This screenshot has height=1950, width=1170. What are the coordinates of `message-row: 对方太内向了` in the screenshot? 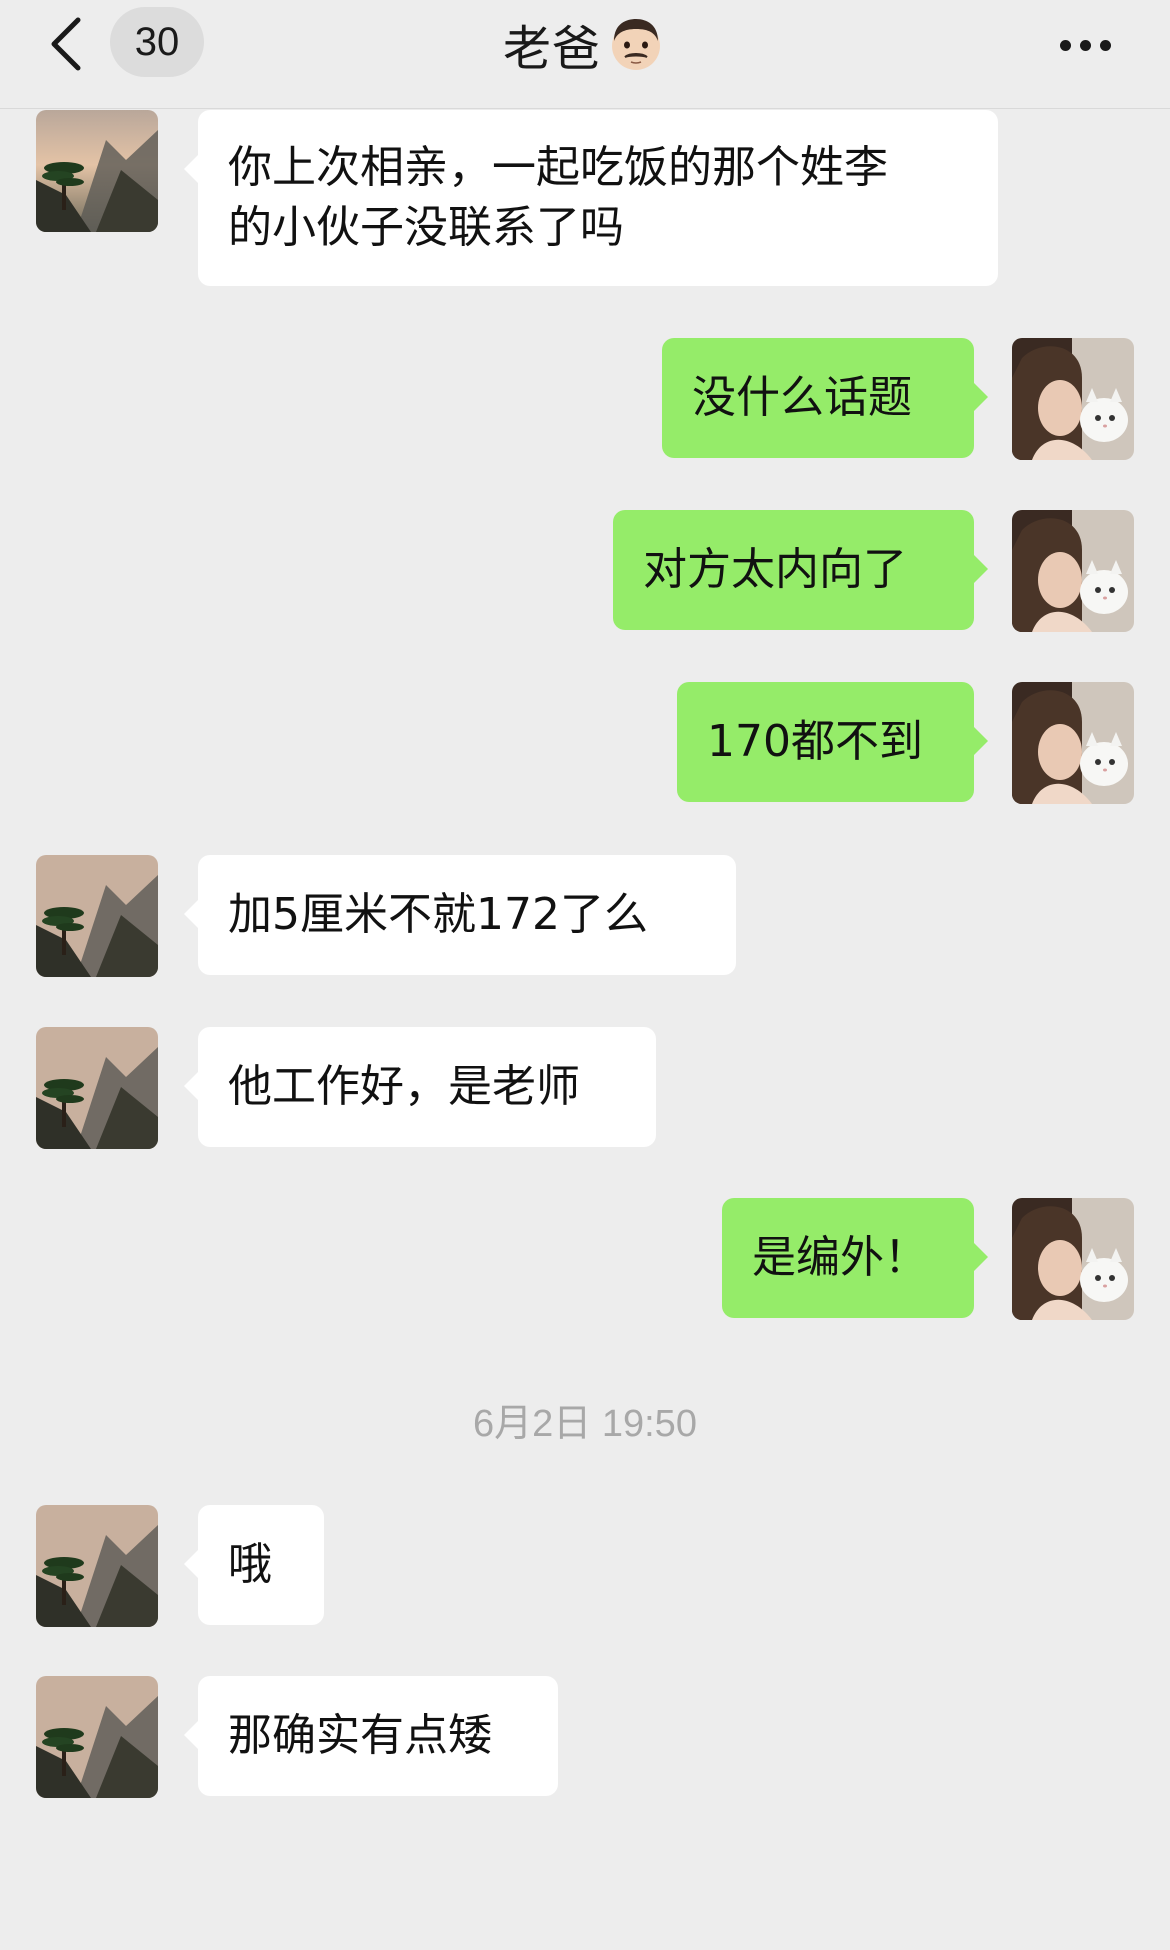 It's located at (585, 571).